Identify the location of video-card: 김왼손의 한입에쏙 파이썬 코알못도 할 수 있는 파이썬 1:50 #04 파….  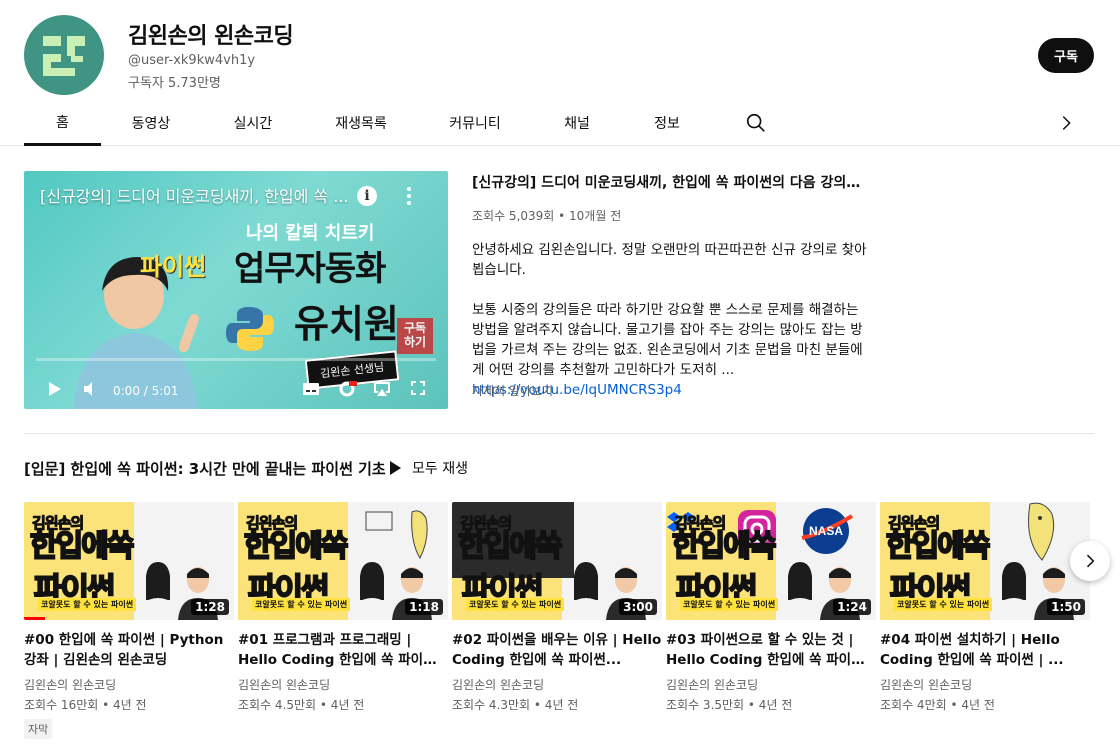
(985, 607).